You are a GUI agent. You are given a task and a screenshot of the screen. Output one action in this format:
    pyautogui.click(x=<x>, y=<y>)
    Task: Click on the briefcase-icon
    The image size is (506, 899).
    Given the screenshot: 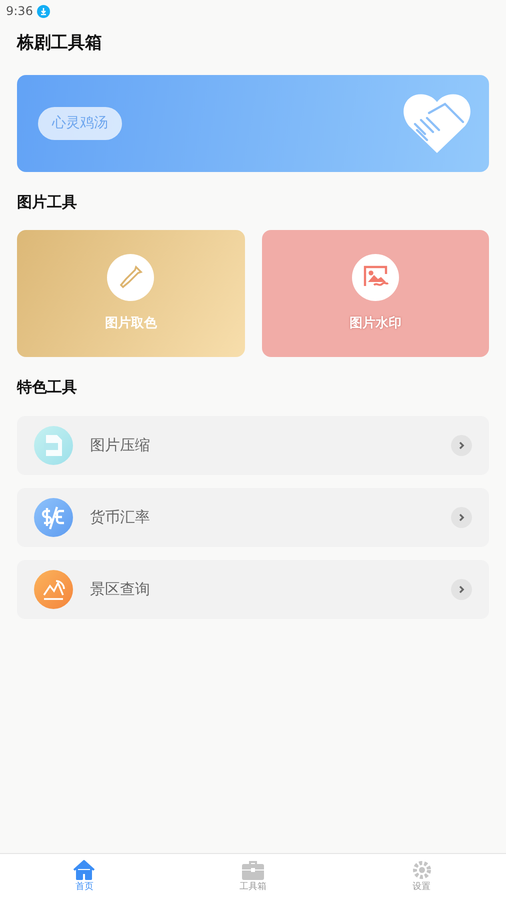 What is the action you would take?
    pyautogui.click(x=253, y=870)
    